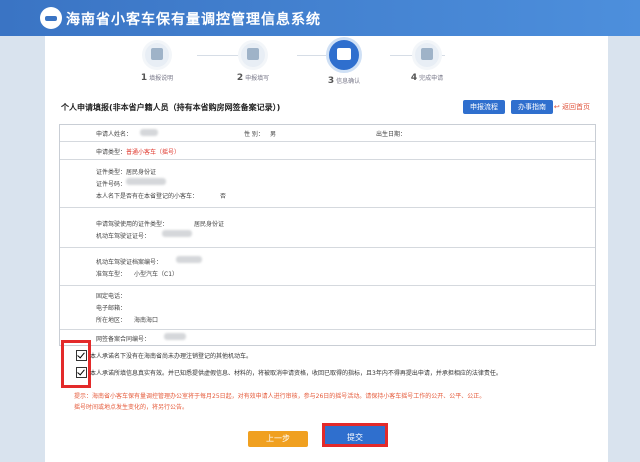 The width and height of the screenshot is (640, 462). I want to click on form-title: 个人申请填报(非本省户籍人员（持有本省购房网签备案记录）), so click(171, 107).